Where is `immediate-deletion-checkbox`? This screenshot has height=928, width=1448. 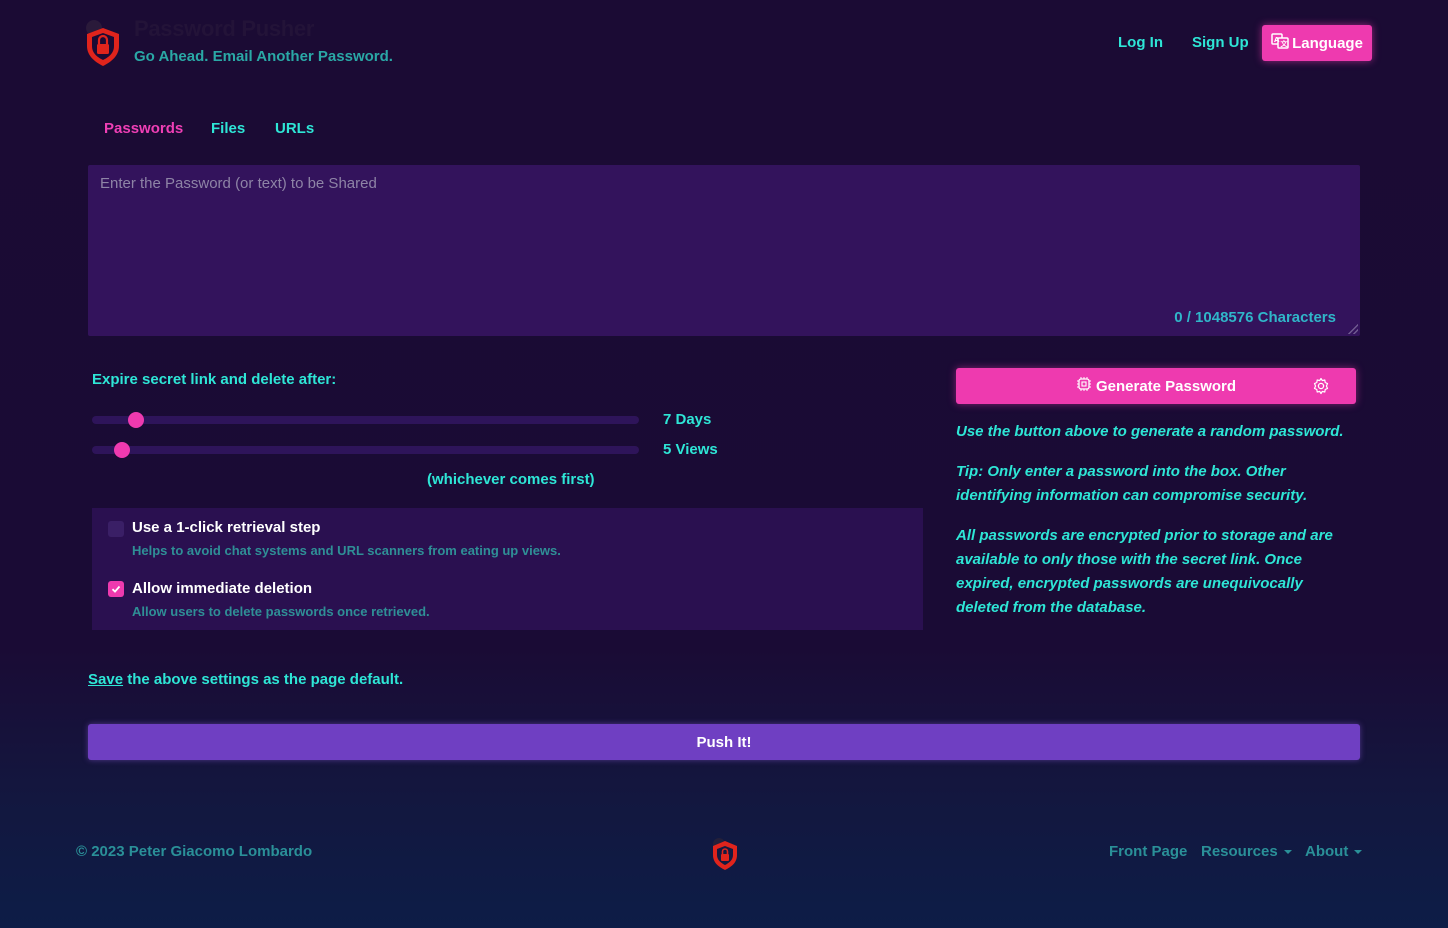
immediate-deletion-checkbox is located at coordinates (116, 589).